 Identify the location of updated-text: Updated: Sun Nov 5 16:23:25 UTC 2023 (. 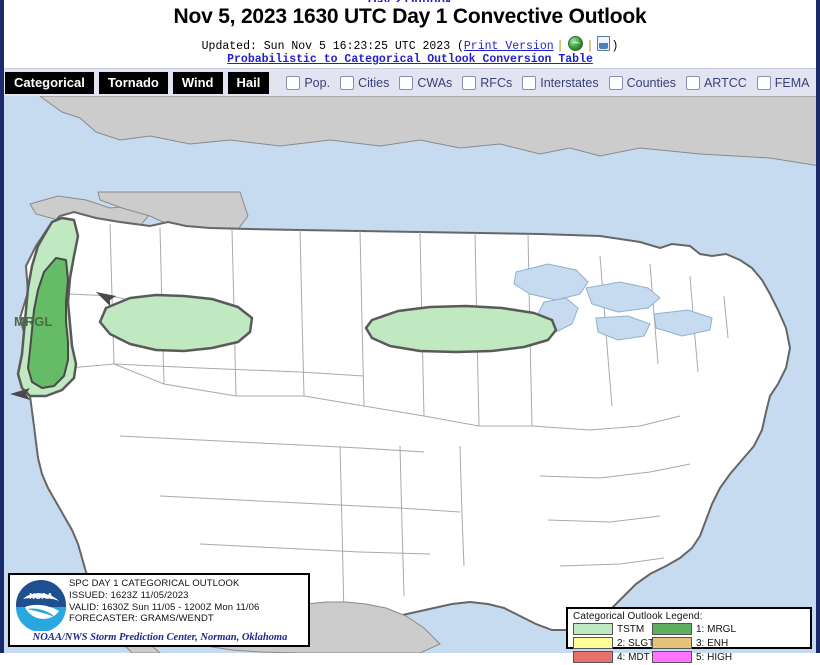
(333, 46).